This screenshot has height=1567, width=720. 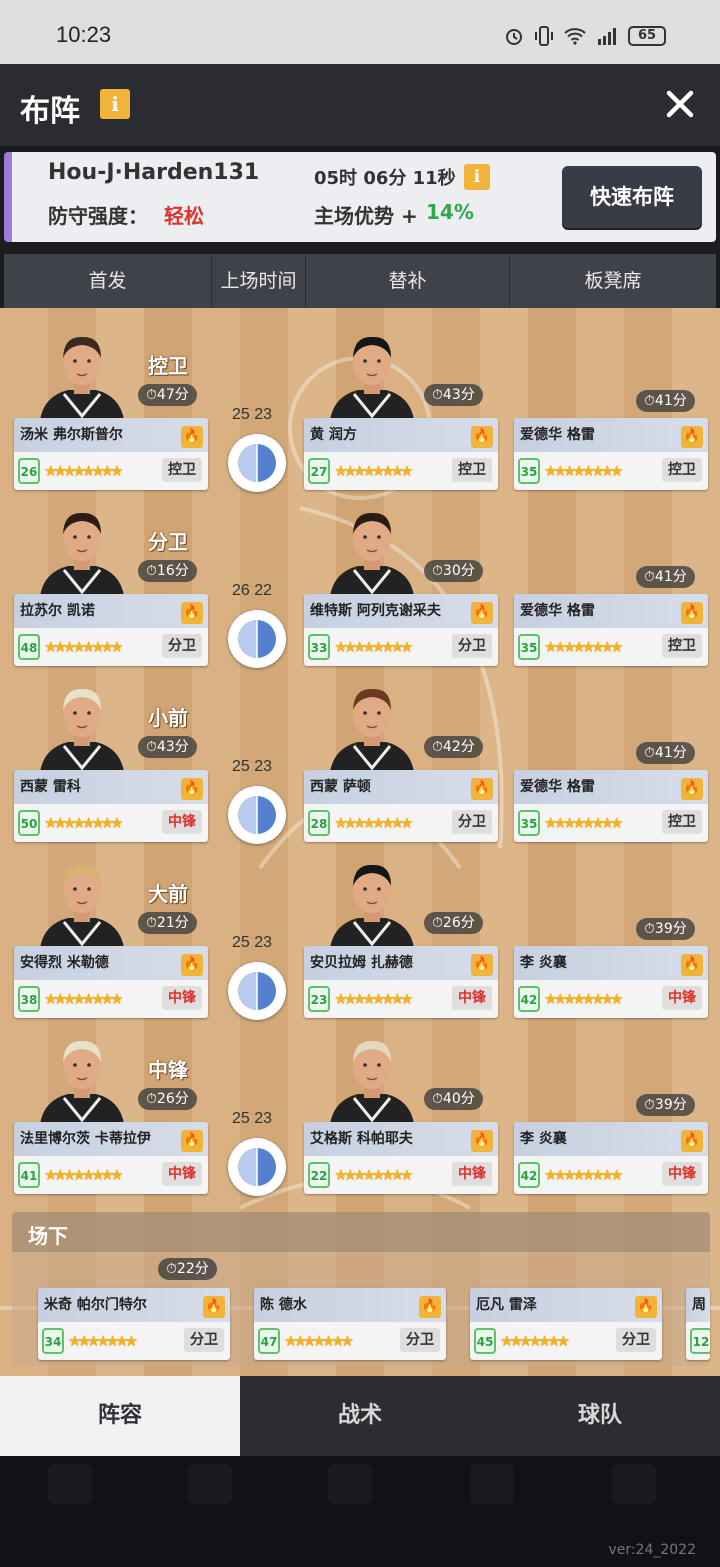 What do you see at coordinates (85, 1139) in the screenshot?
I see `player-name: 法里博尔茨 卡蒂拉伊` at bounding box center [85, 1139].